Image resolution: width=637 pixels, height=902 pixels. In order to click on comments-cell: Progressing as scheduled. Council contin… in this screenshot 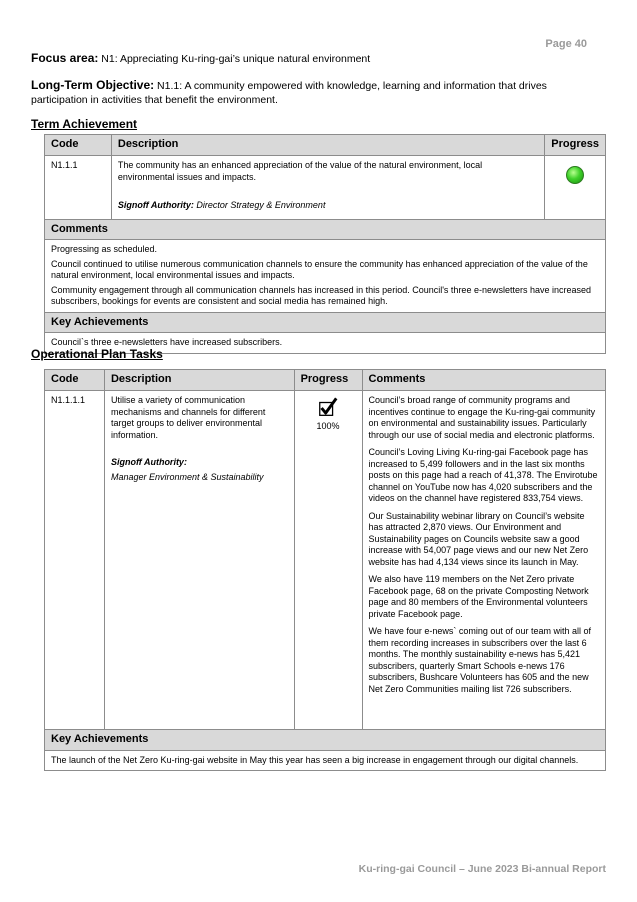, I will do `click(325, 276)`.